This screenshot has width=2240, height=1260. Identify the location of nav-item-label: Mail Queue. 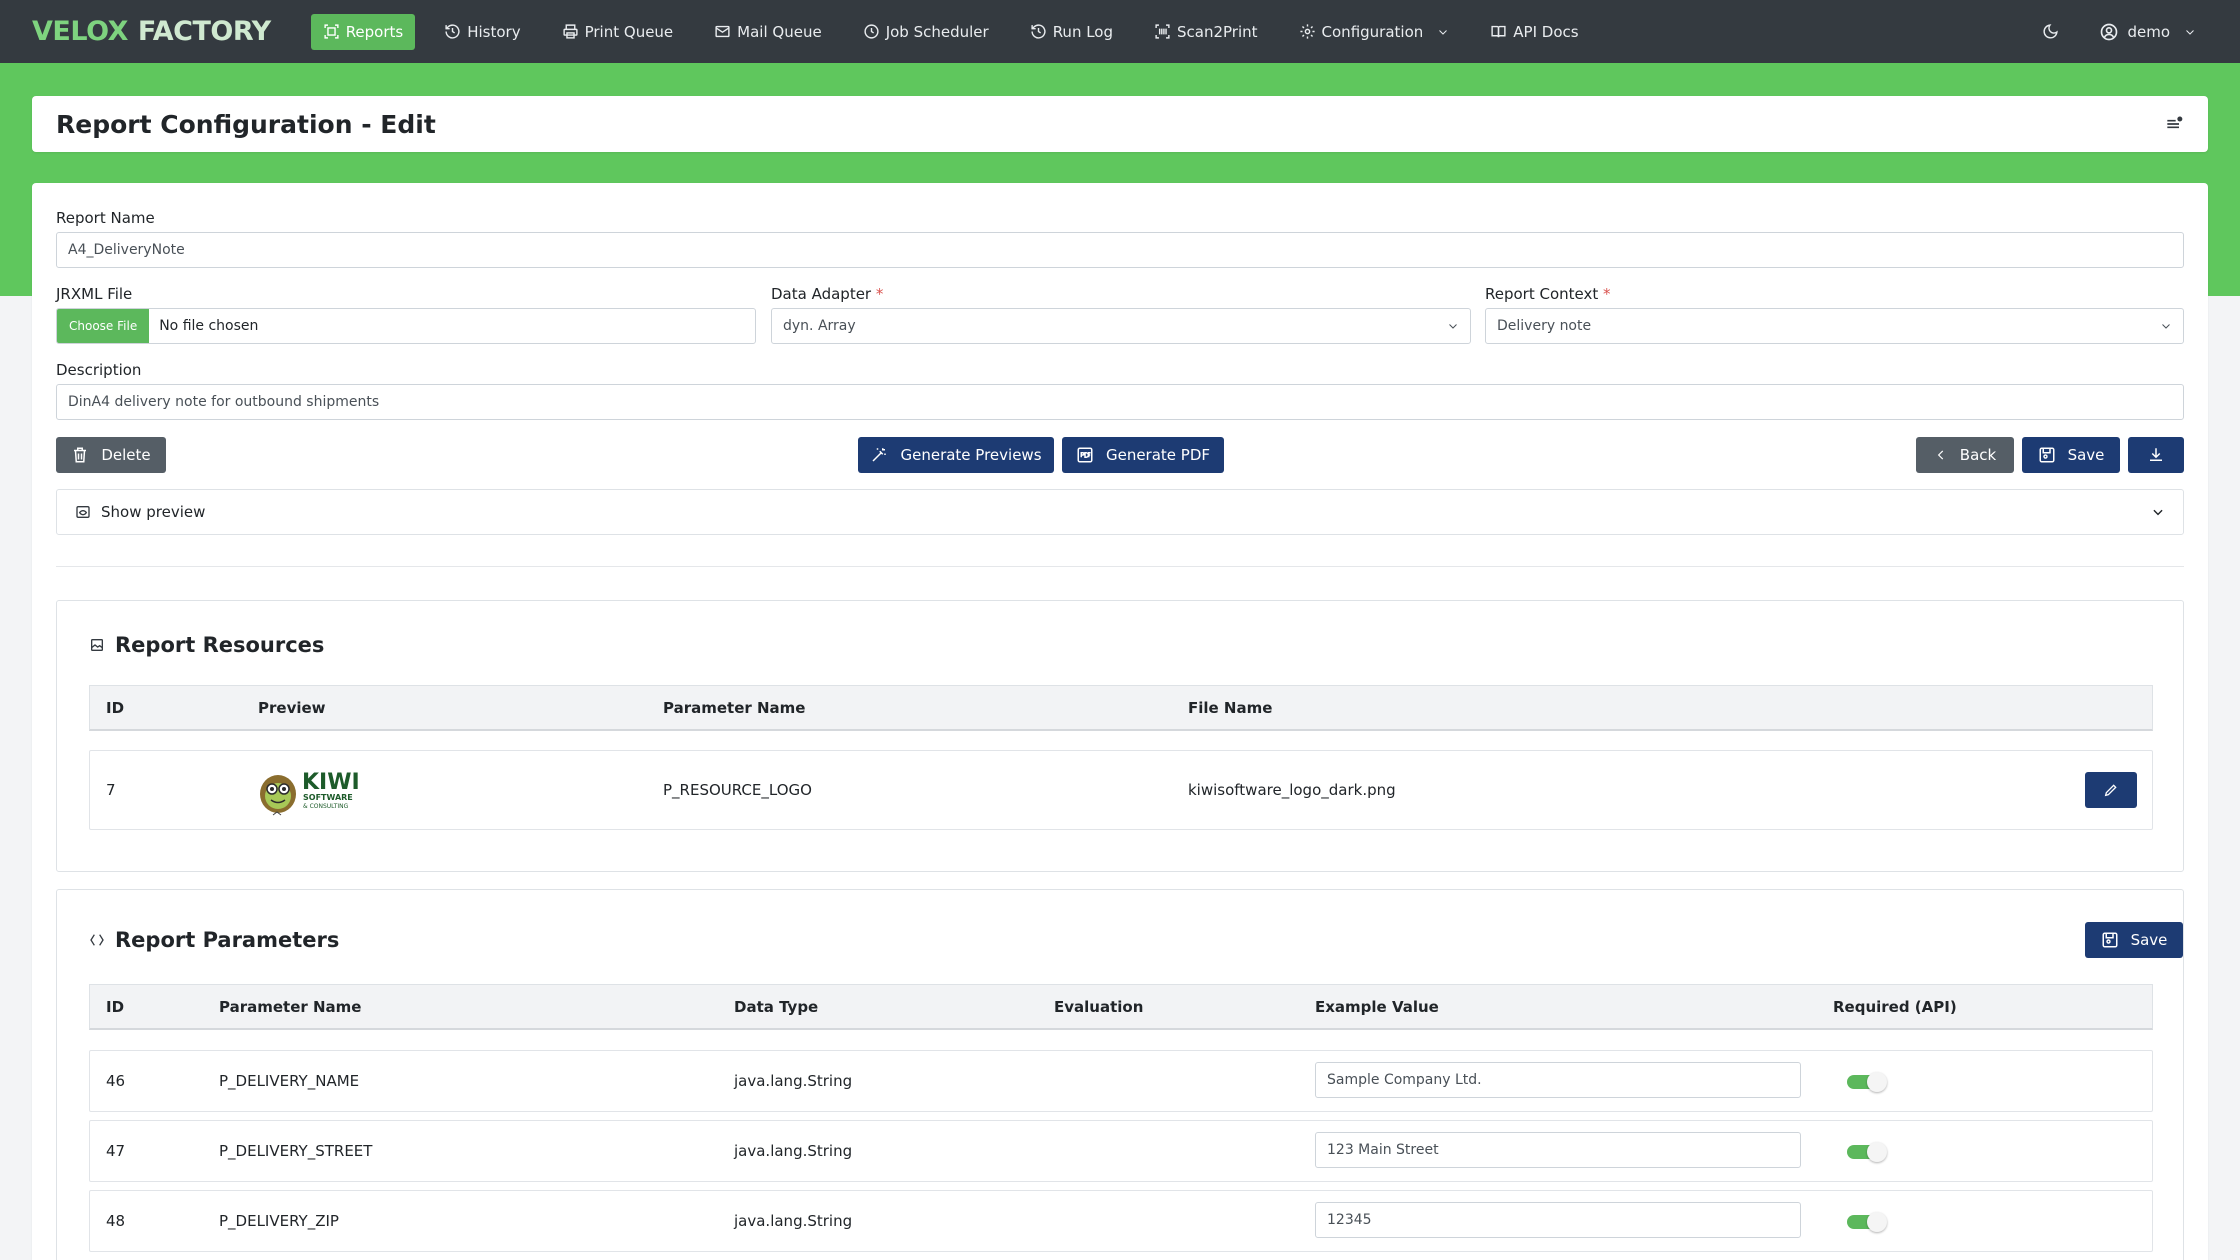
(779, 31).